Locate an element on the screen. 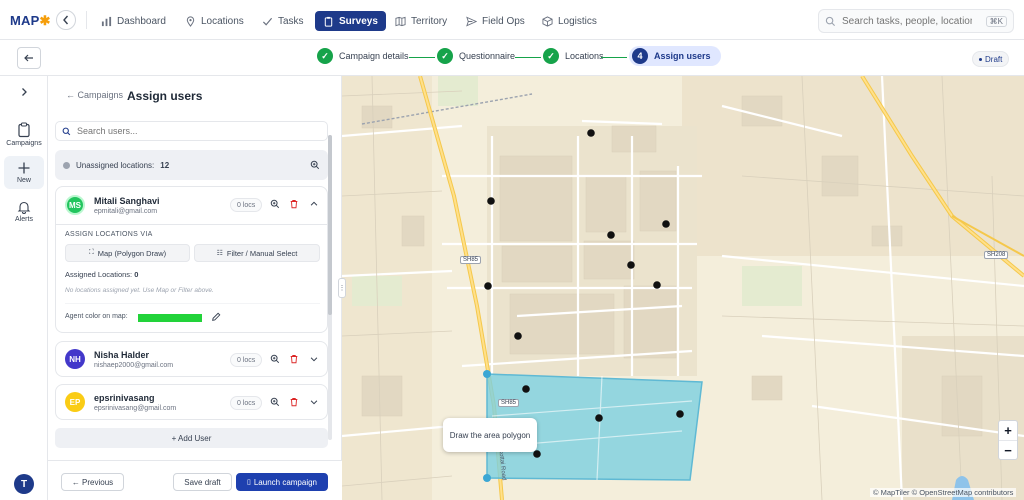 Image resolution: width=1024 pixels, height=500 pixels. panel-footer: ← Previous Save draft ▯ Launch campaign is located at coordinates (195, 480).